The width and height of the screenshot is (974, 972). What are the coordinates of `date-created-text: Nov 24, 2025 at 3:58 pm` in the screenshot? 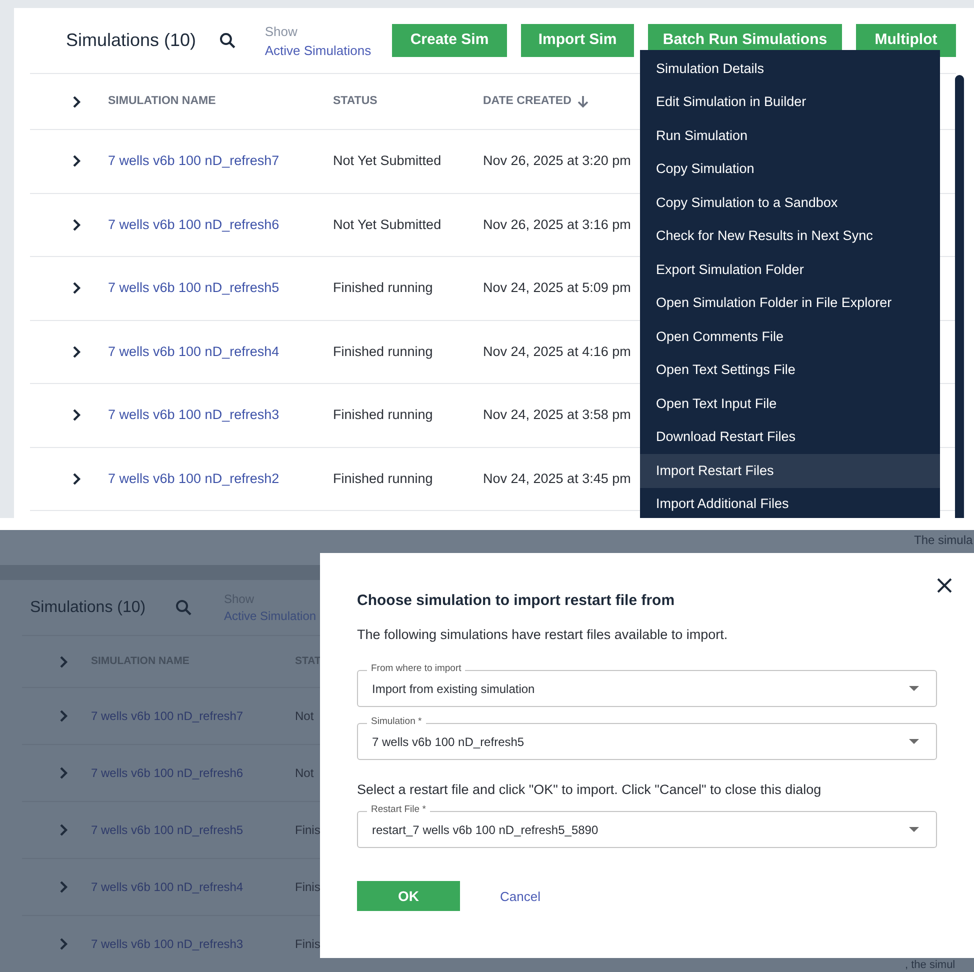 It's located at (557, 415).